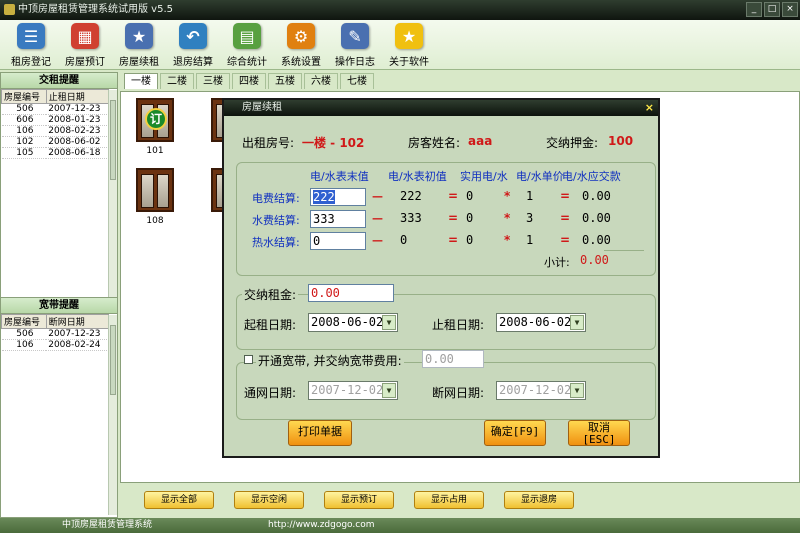 The height and width of the screenshot is (533, 800). What do you see at coordinates (31, 62) in the screenshot?
I see `toolbar-button-label: 租房登记` at bounding box center [31, 62].